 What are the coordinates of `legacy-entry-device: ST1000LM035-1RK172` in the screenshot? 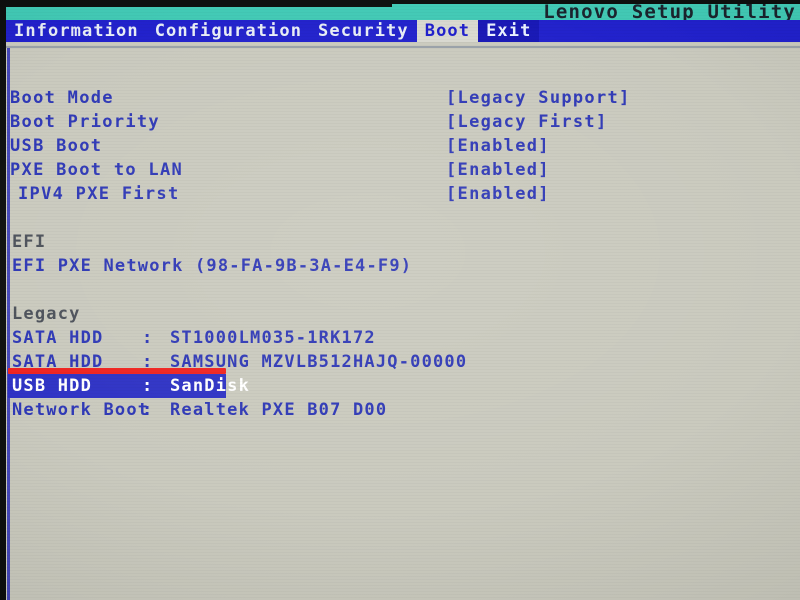 It's located at (273, 338).